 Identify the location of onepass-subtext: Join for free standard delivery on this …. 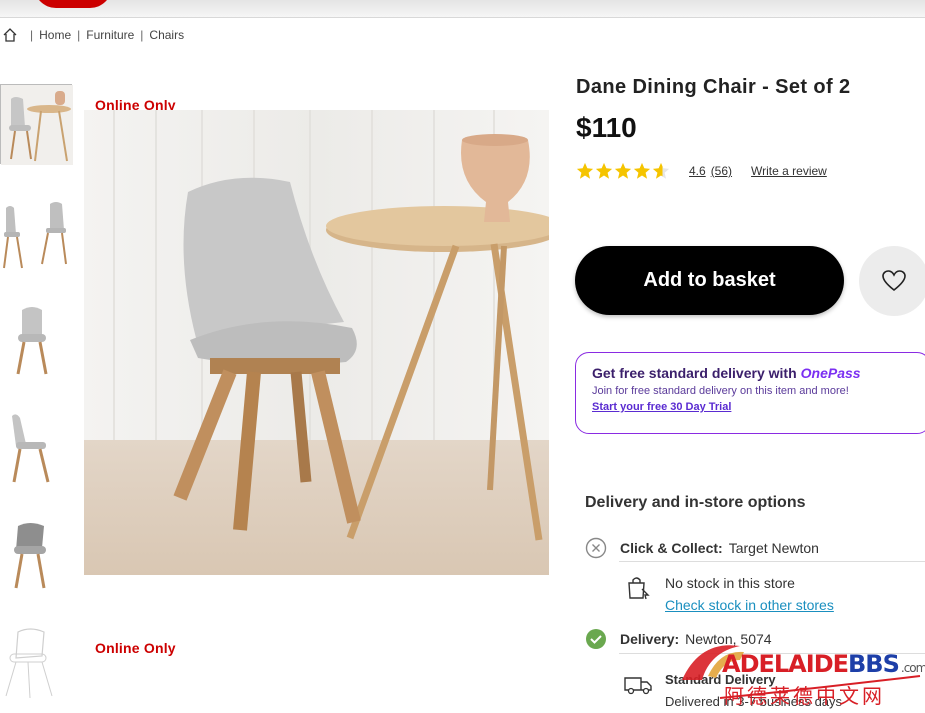
(720, 391).